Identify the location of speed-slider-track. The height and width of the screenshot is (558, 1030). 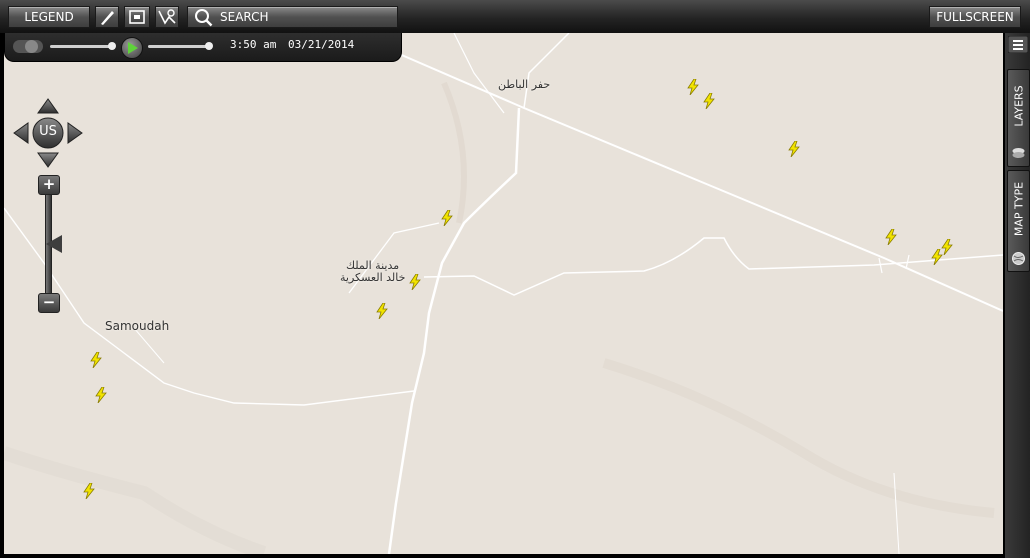
(81, 46).